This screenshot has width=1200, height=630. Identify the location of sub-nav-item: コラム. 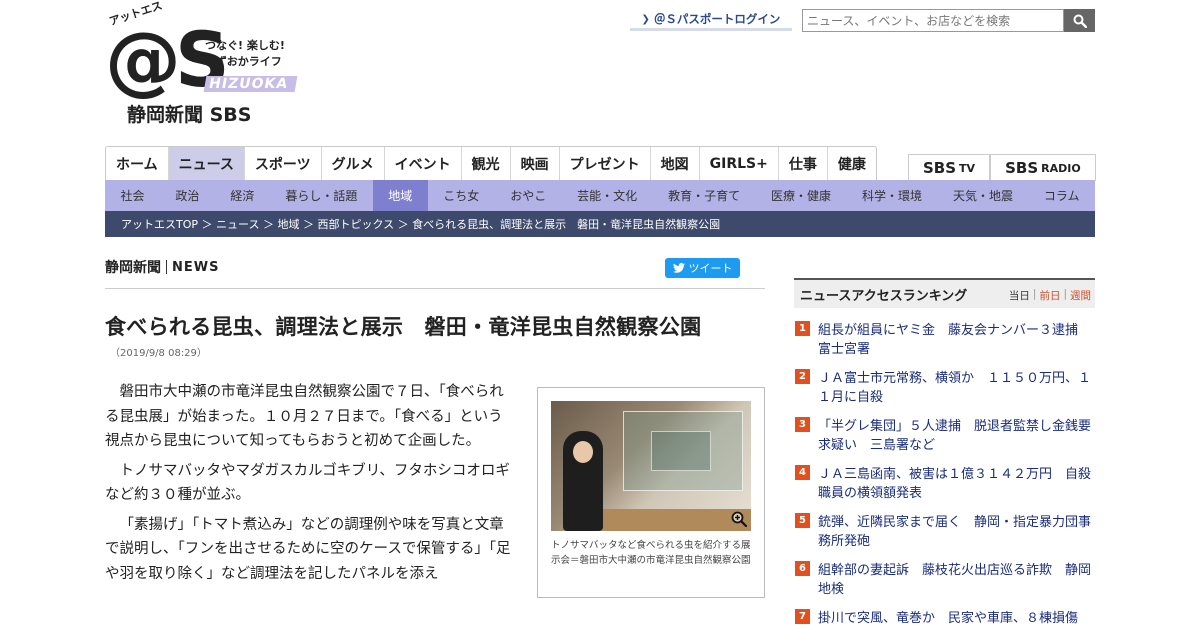
(1061, 195).